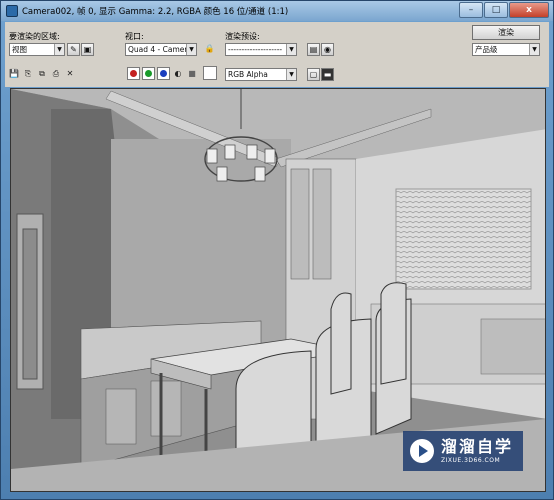 The image size is (554, 500). Describe the element at coordinates (210, 73) in the screenshot. I see `background-color-swatch` at that location.